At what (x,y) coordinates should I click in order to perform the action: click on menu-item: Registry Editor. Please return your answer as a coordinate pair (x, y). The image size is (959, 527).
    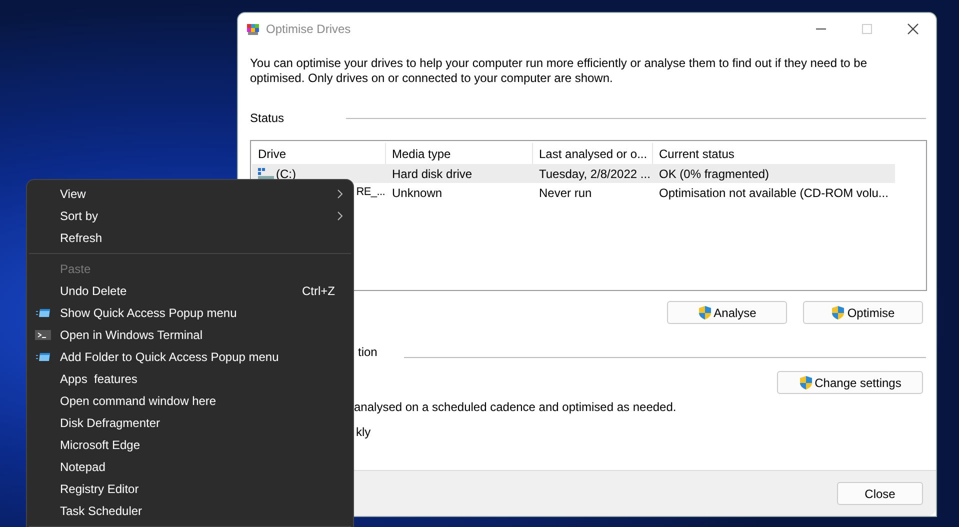
    Looking at the image, I should click on (190, 489).